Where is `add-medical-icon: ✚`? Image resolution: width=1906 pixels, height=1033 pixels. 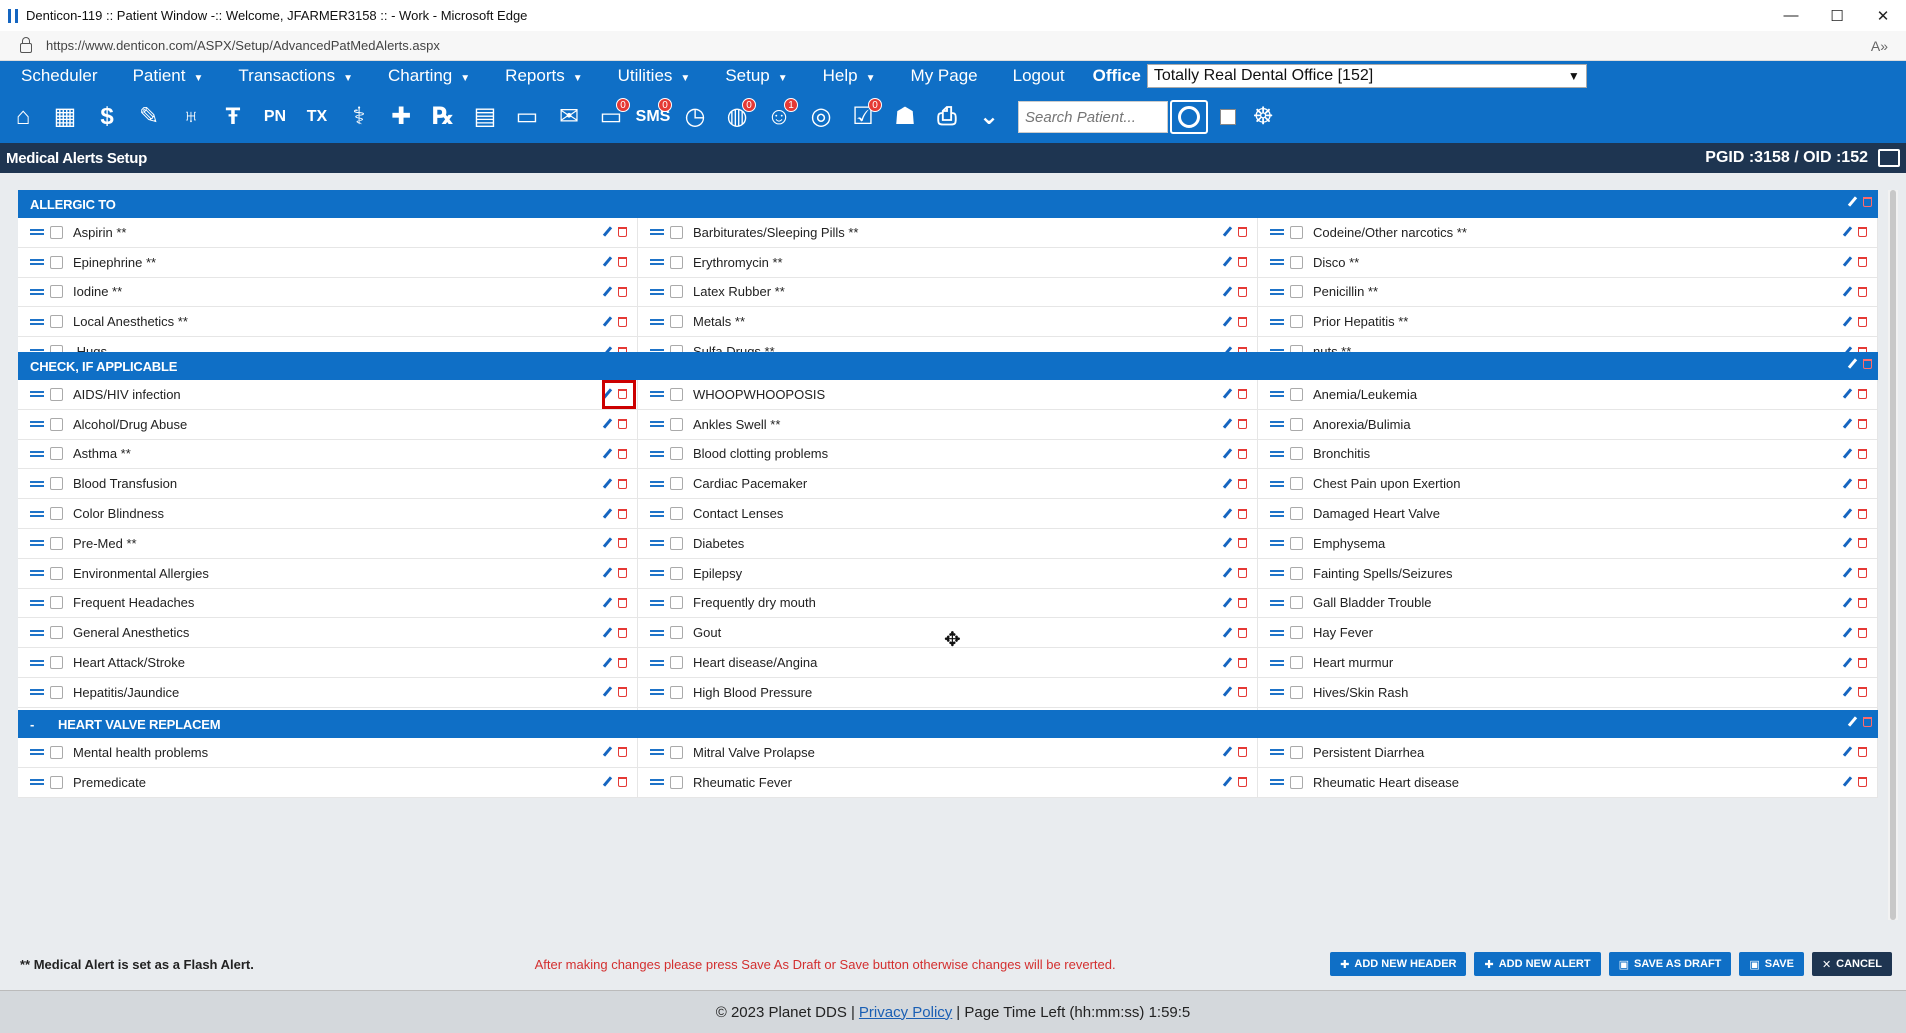
add-medical-icon: ✚ is located at coordinates (401, 117).